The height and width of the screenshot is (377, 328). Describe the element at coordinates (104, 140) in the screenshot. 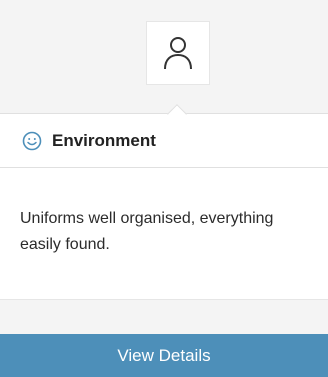

I see `category-label: Environment` at that location.